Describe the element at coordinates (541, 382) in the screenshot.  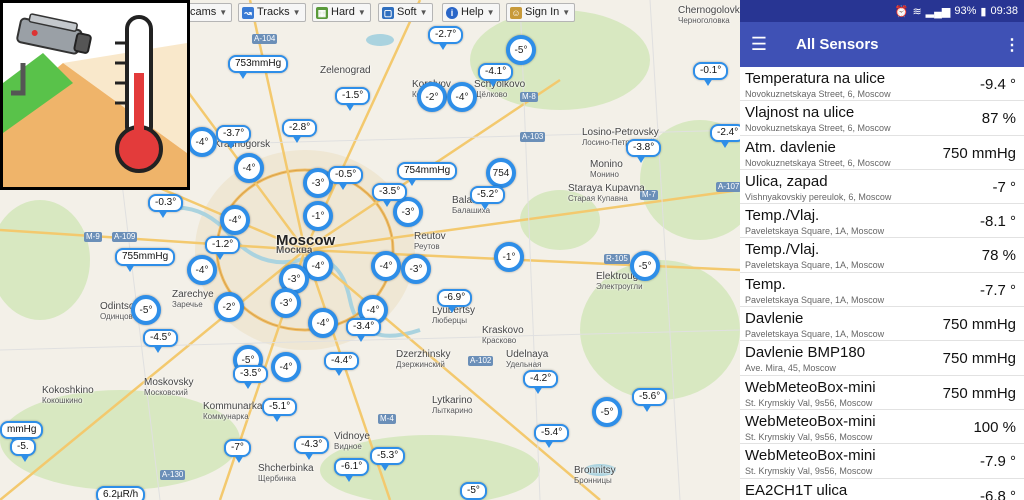
I see `sensor-value-marker: -4.2°` at that location.